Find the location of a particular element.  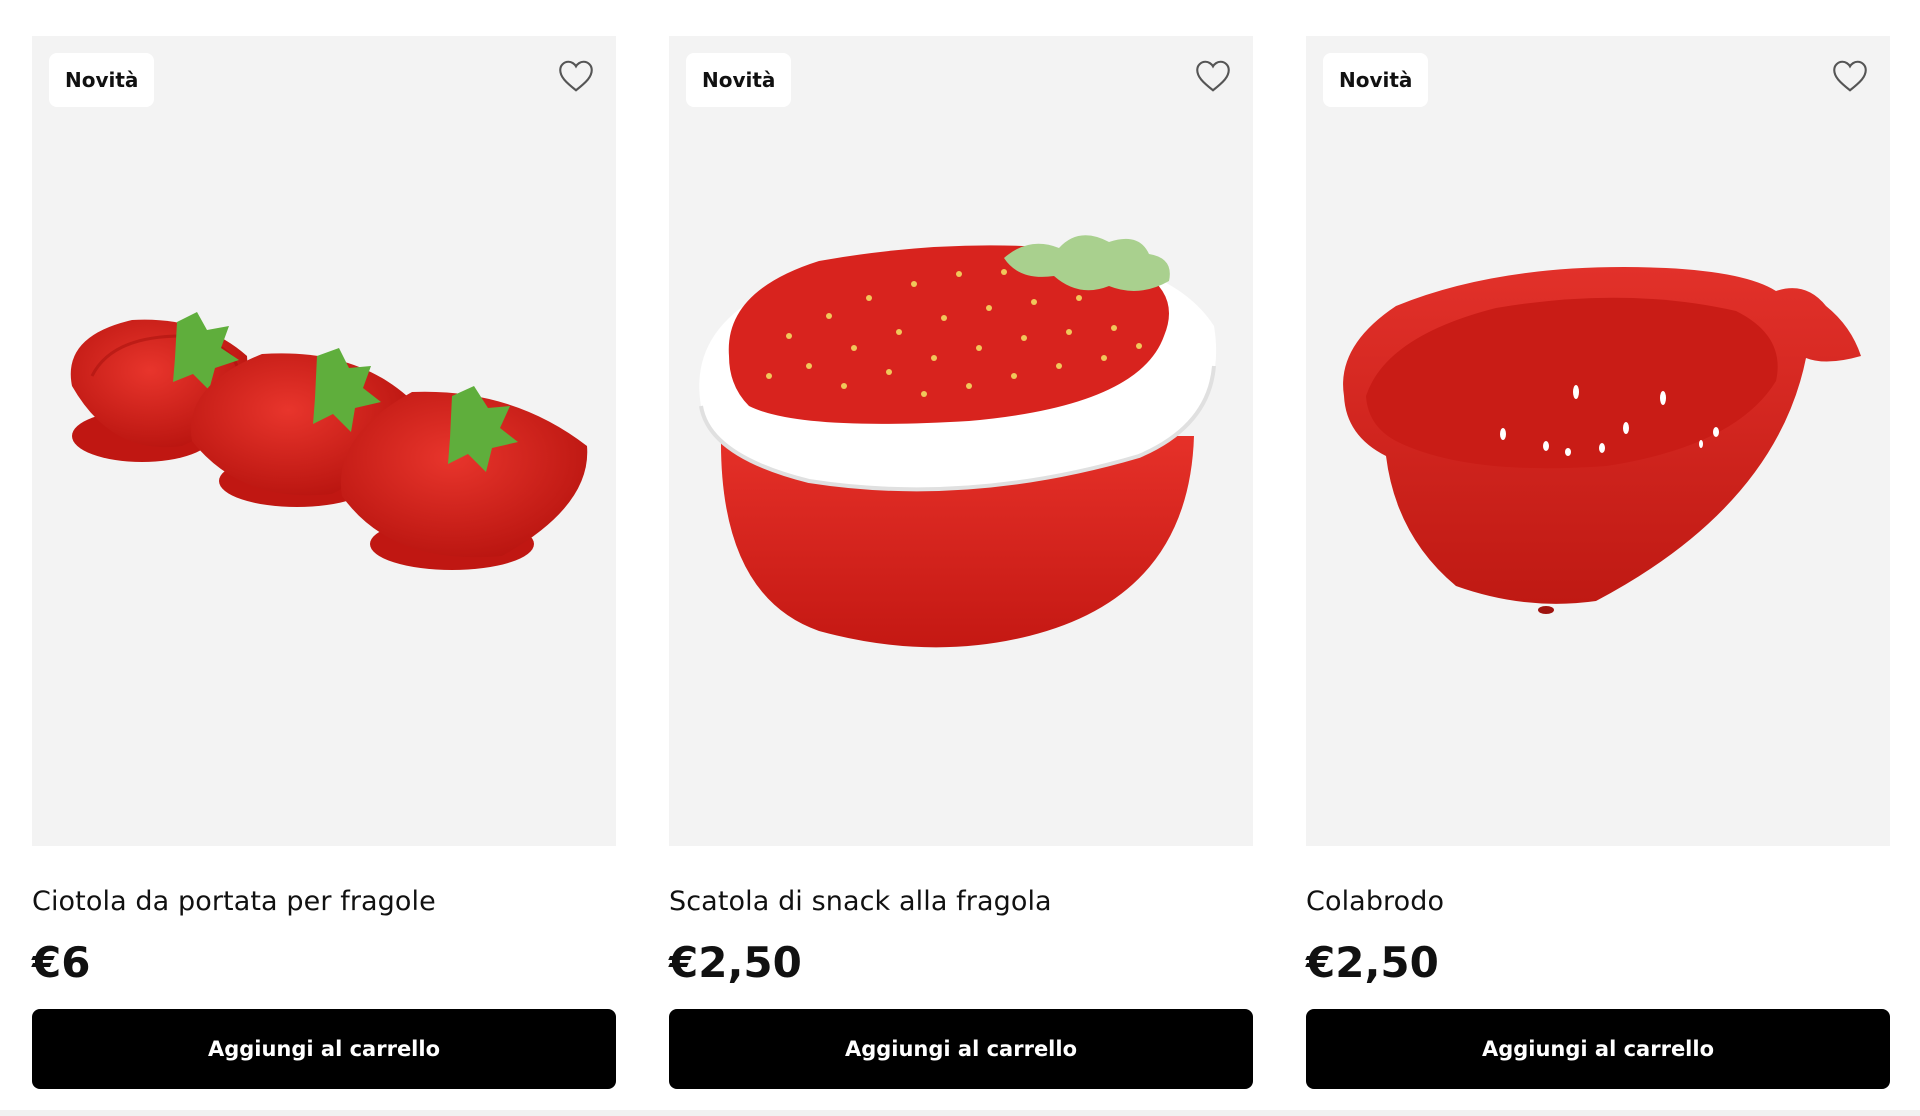

page-divider is located at coordinates (960, 1113).